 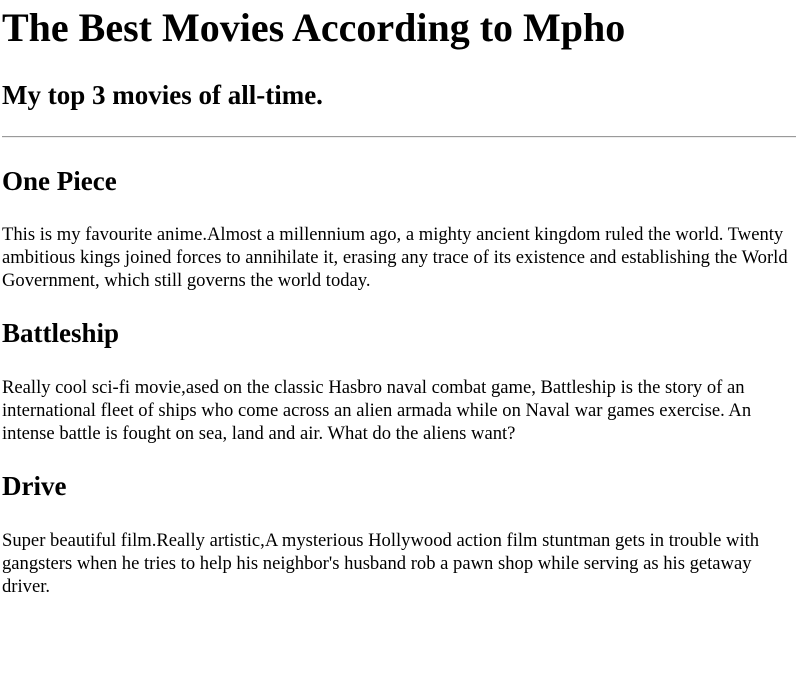 What do you see at coordinates (61, 333) in the screenshot?
I see `movie-title-battleship: Battleship` at bounding box center [61, 333].